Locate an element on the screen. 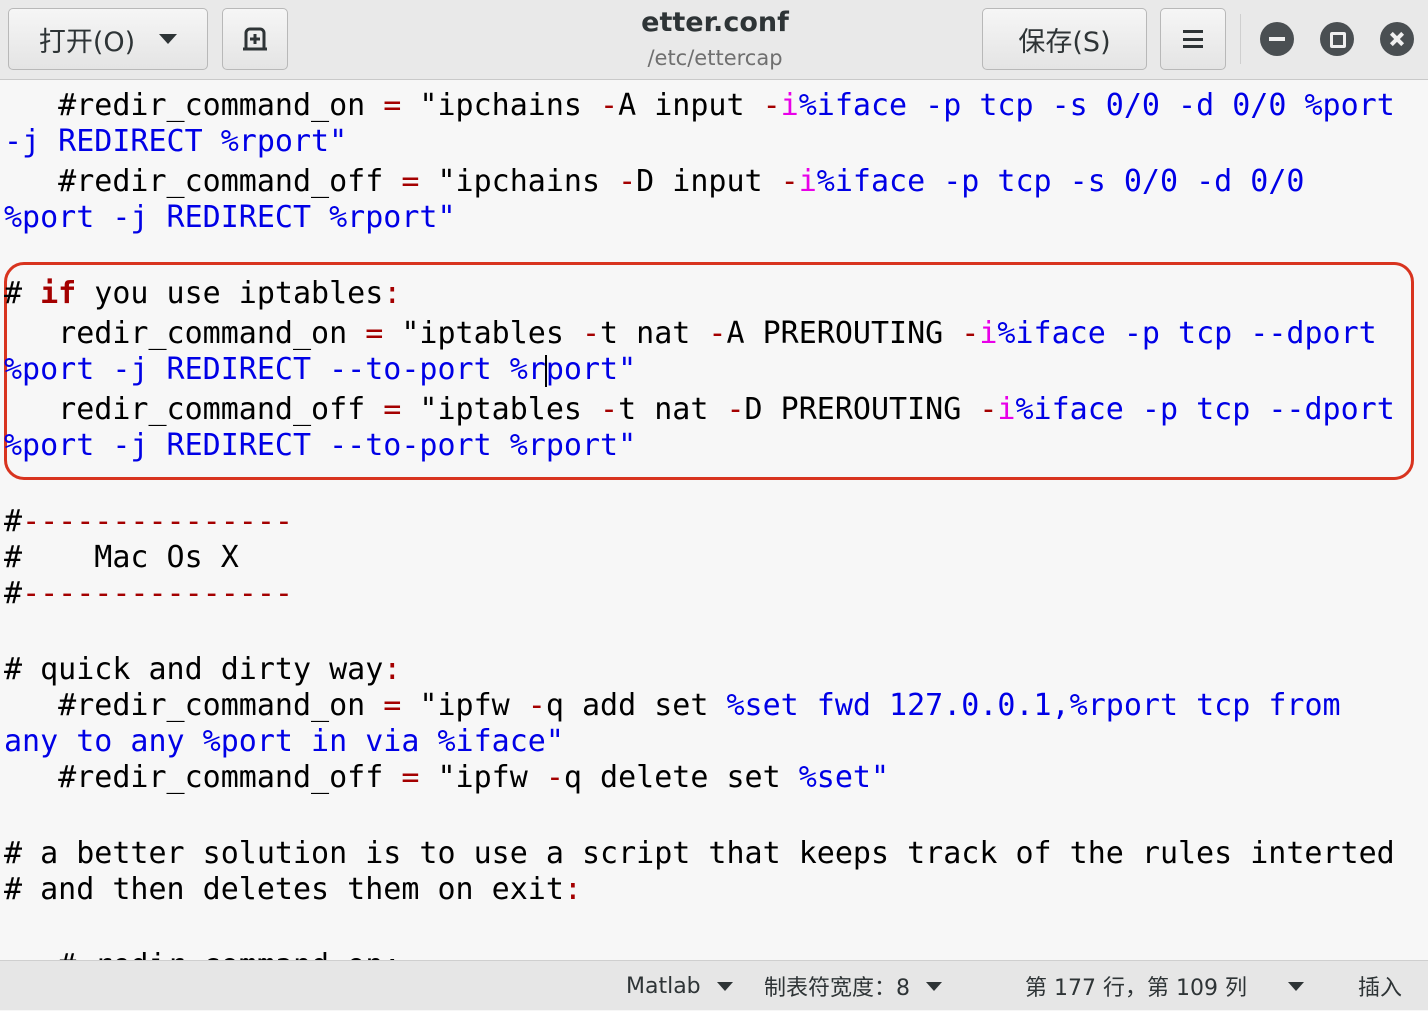  maximize-icon is located at coordinates (1337, 39).